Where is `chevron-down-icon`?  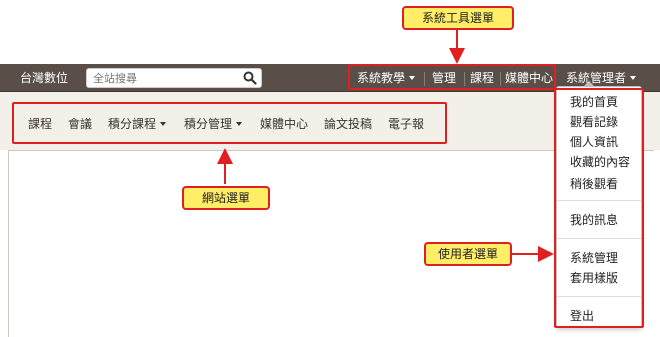
chevron-down-icon is located at coordinates (633, 78).